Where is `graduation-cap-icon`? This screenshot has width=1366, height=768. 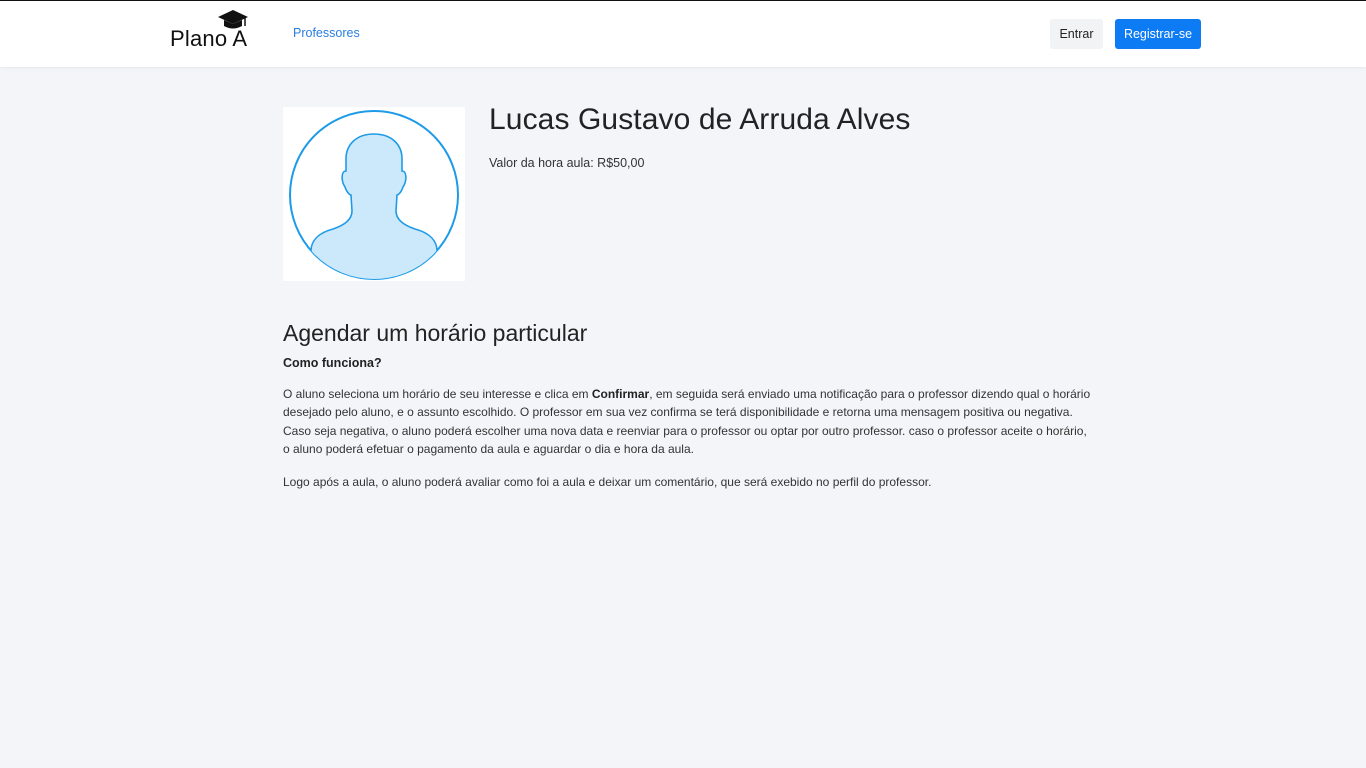 graduation-cap-icon is located at coordinates (233, 19).